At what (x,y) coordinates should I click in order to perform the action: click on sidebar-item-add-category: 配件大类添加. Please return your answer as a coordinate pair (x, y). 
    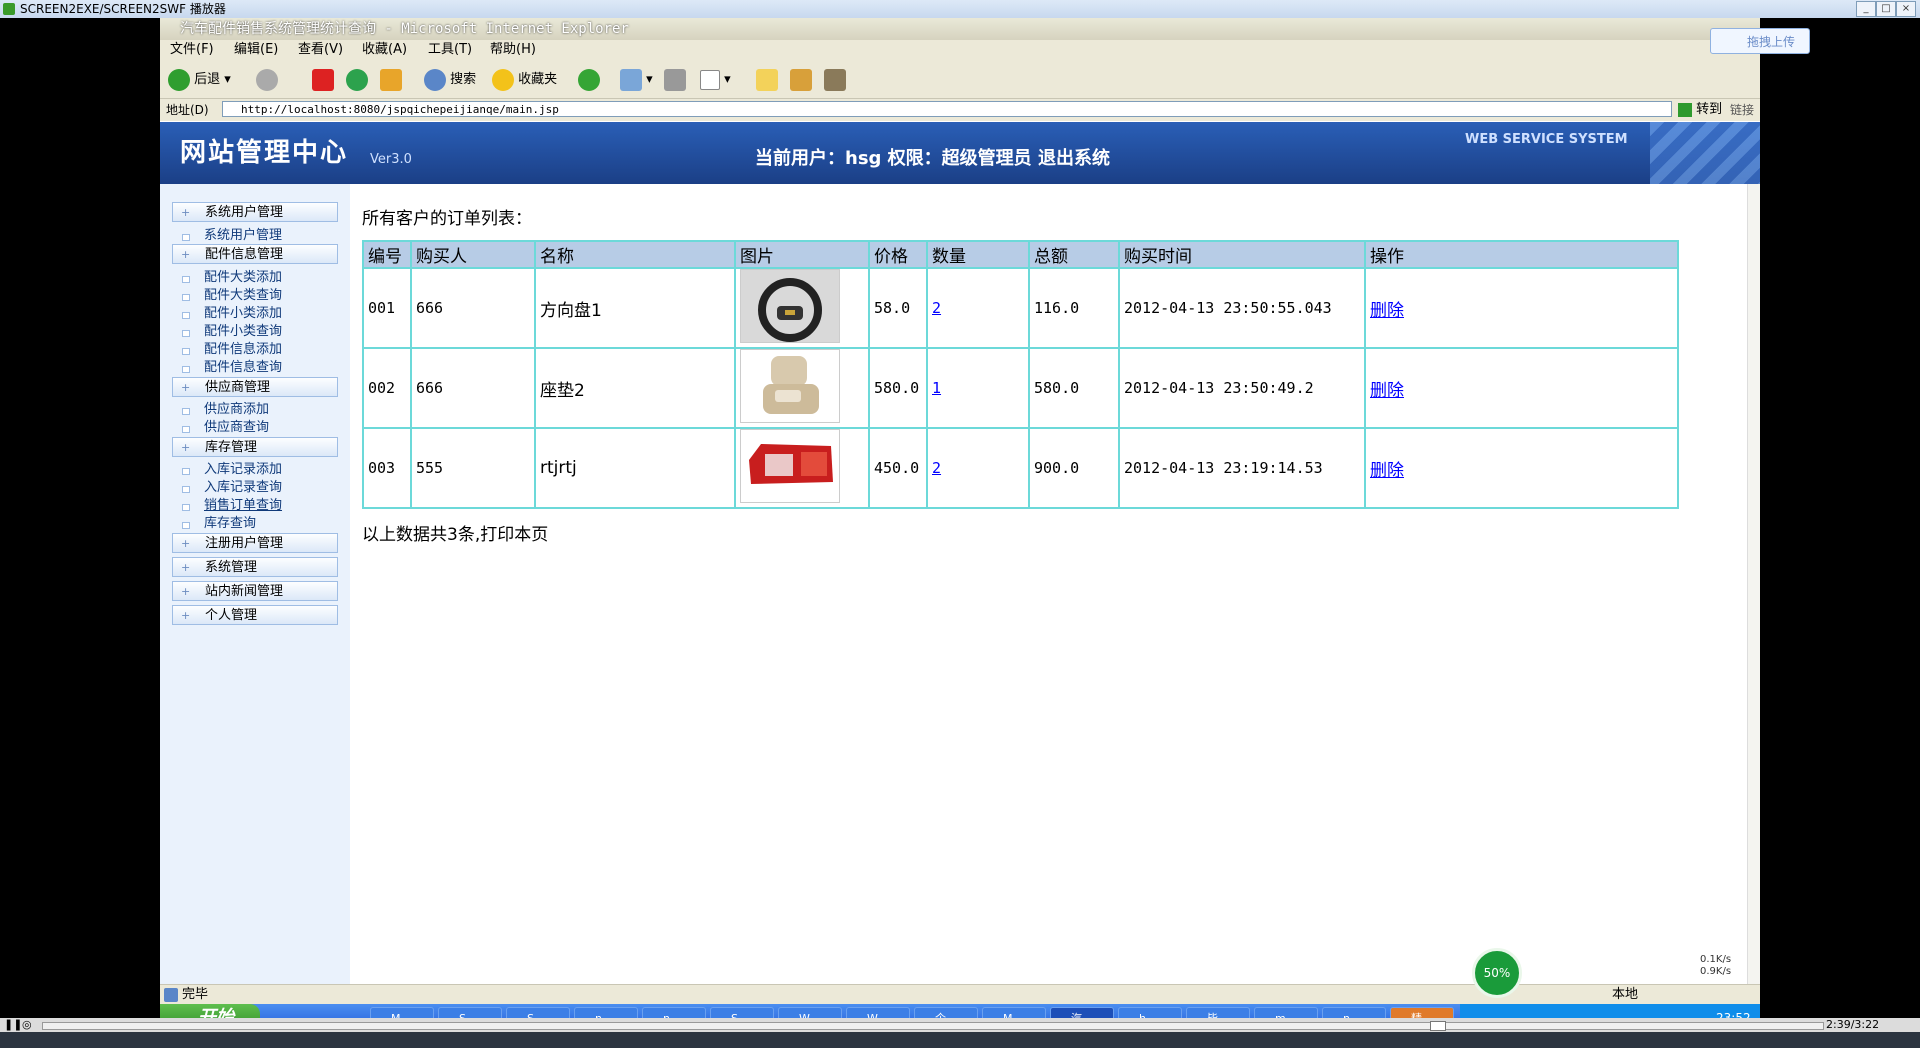
    Looking at the image, I should click on (260, 278).